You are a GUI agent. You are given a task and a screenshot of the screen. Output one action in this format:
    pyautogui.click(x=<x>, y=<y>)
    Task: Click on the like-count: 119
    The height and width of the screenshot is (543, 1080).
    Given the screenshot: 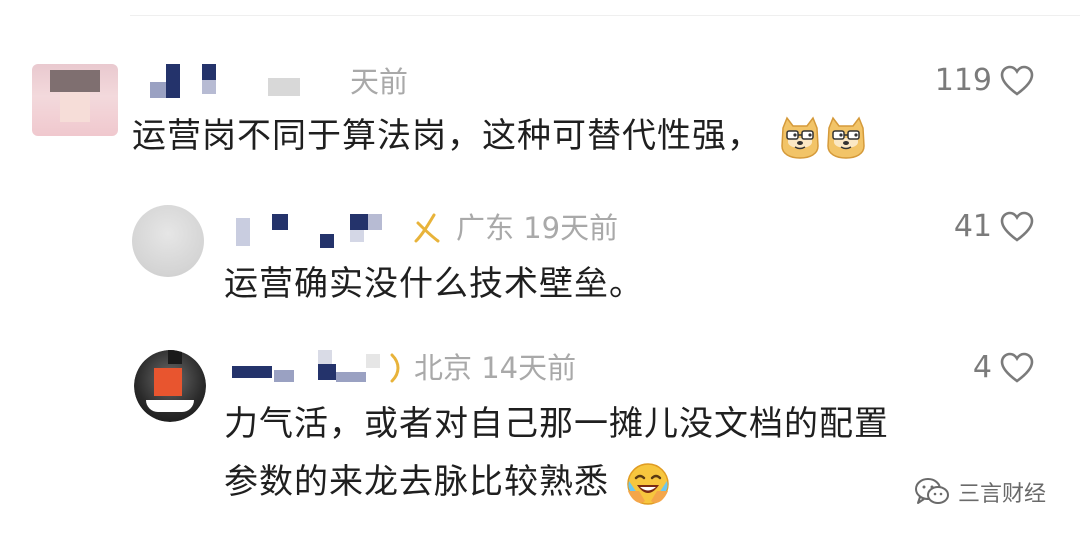 What is the action you would take?
    pyautogui.click(x=963, y=80)
    